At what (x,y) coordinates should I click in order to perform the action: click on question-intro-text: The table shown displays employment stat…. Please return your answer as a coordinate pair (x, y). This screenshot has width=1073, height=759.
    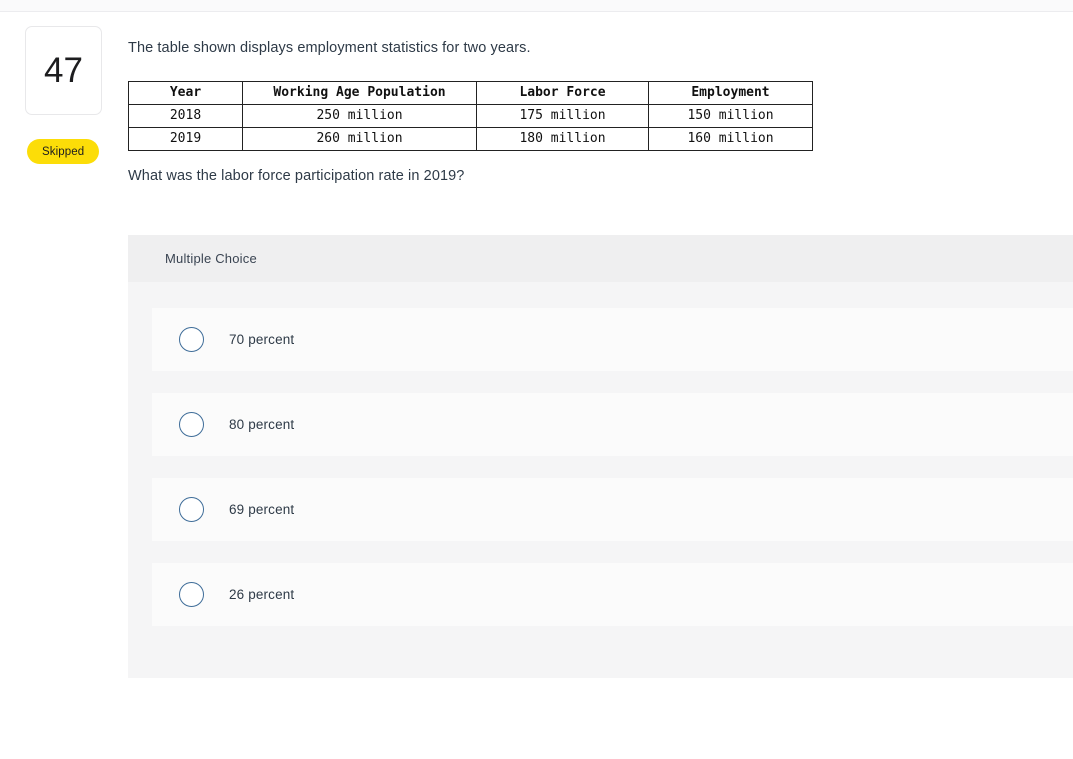
    Looking at the image, I should click on (329, 48).